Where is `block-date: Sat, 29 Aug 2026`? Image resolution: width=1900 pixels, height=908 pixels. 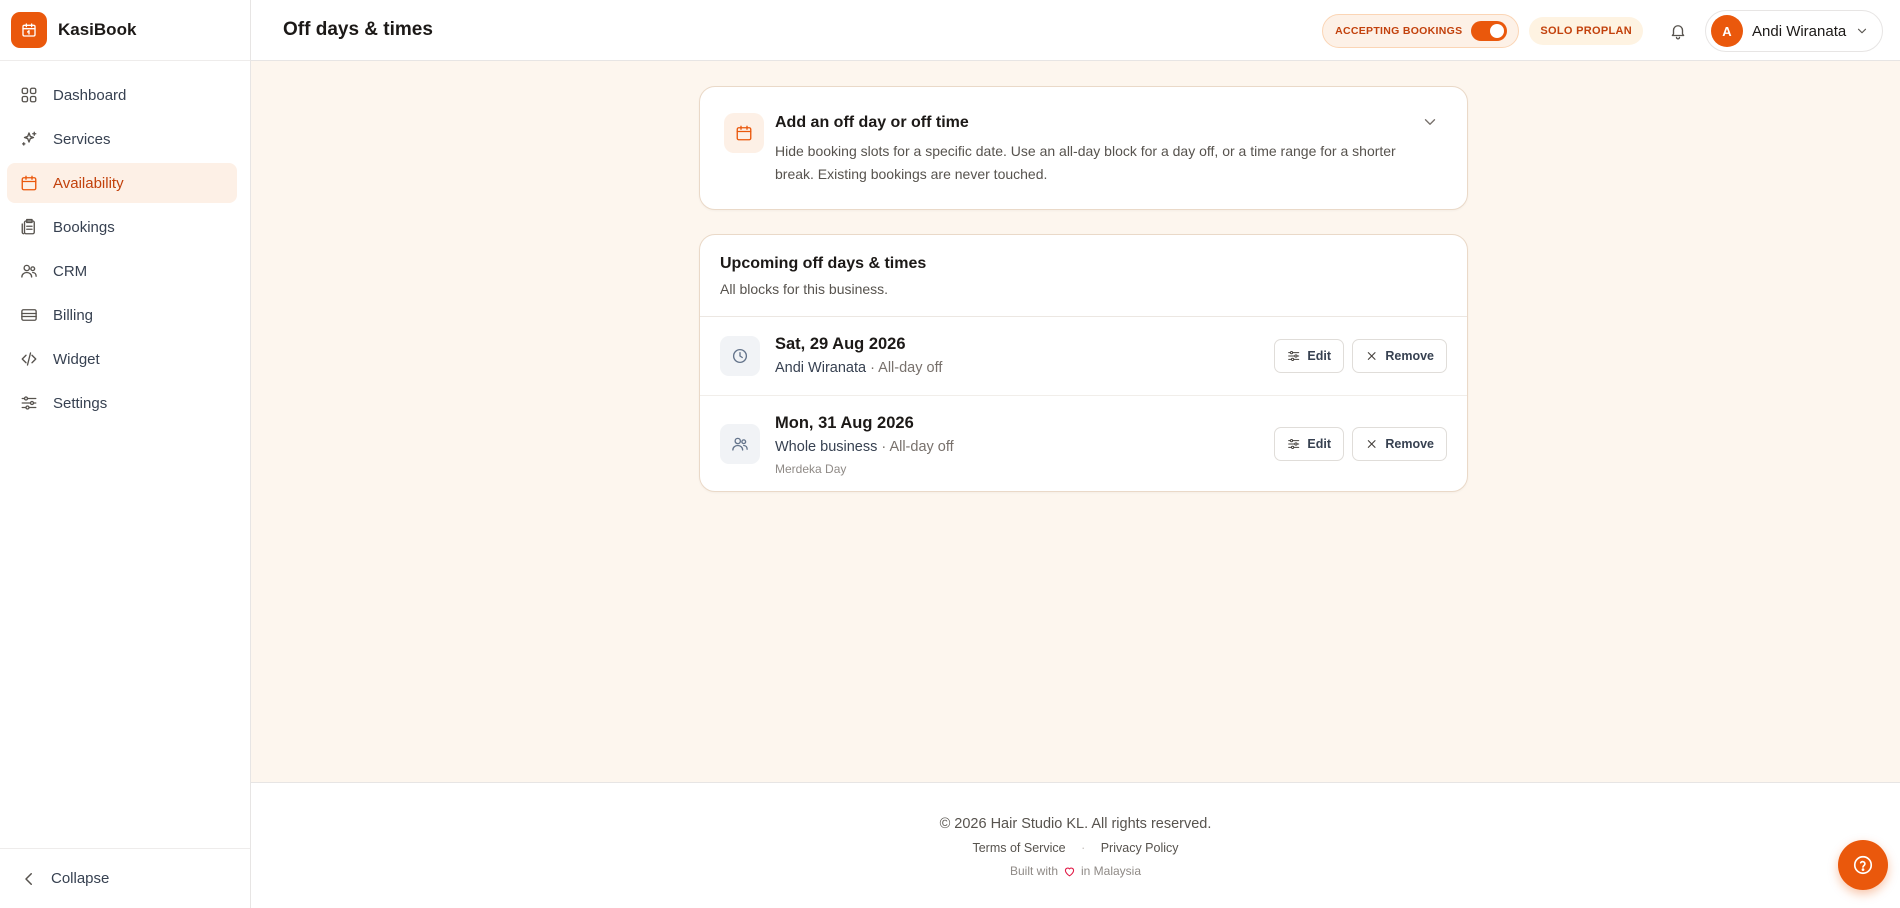
block-date: Sat, 29 Aug 2026 is located at coordinates (840, 344).